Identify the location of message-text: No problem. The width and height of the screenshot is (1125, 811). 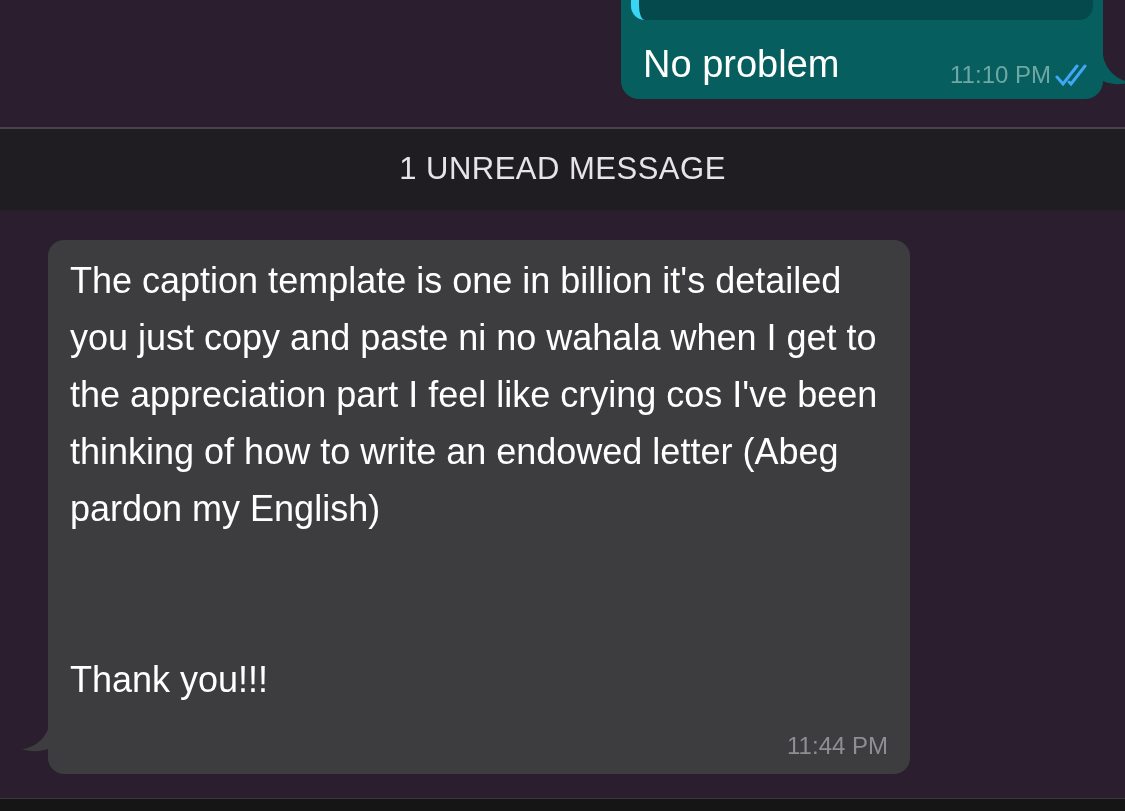
(741, 64).